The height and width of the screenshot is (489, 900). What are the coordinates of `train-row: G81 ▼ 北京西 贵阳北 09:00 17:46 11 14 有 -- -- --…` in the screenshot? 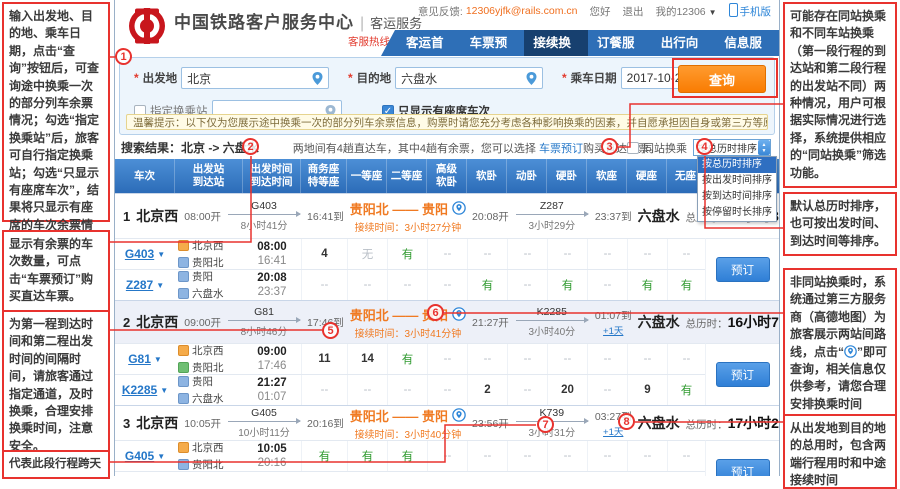 It's located at (410, 358).